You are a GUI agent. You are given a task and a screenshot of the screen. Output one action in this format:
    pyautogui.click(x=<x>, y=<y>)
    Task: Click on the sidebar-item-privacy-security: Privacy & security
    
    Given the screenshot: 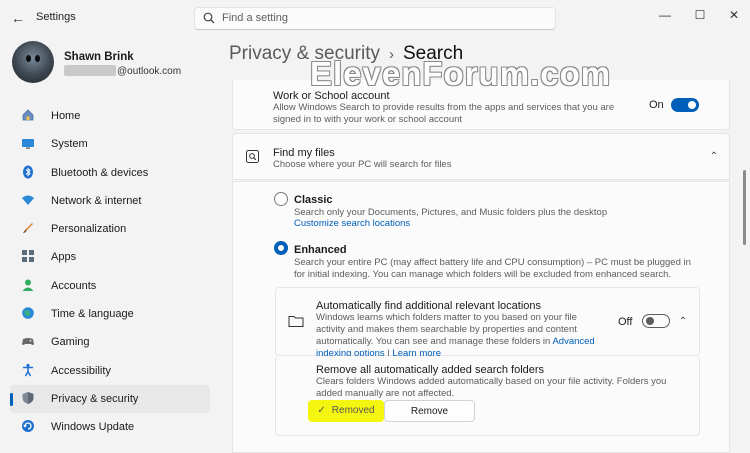 What is the action you would take?
    pyautogui.click(x=110, y=398)
    